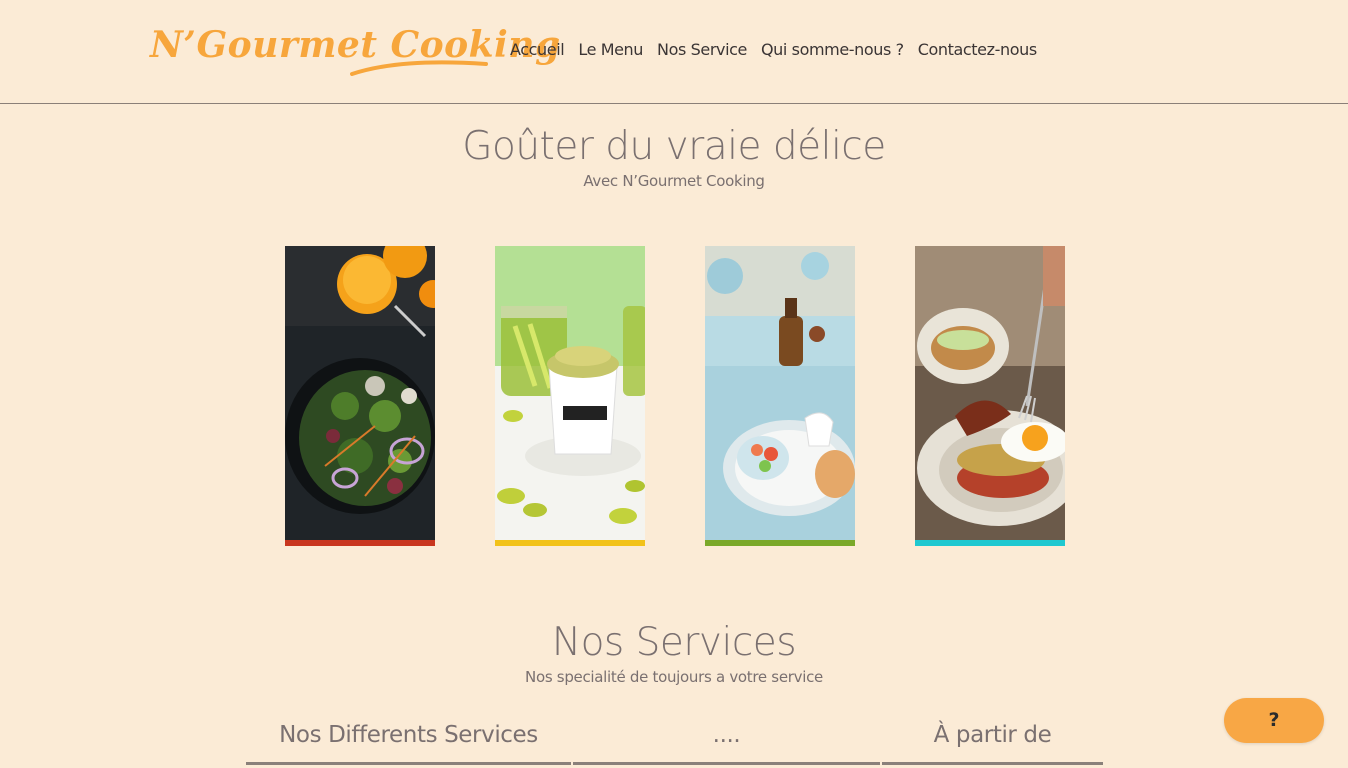  What do you see at coordinates (1274, 720) in the screenshot?
I see `help-button: ?` at bounding box center [1274, 720].